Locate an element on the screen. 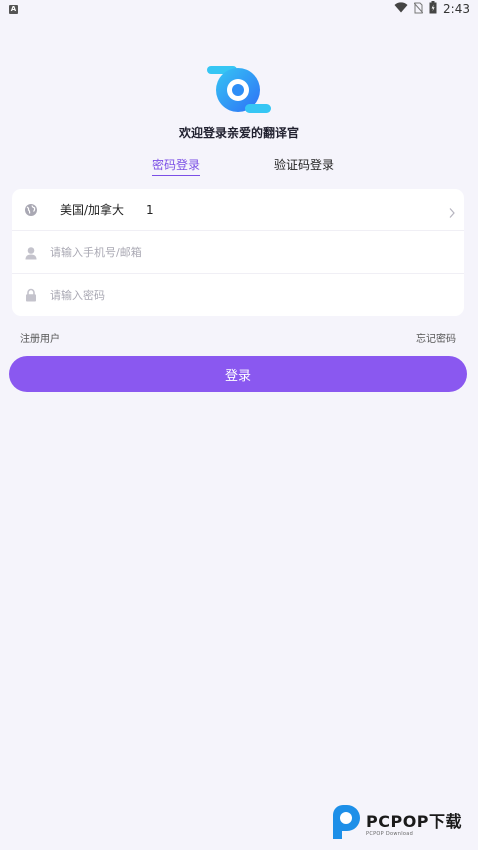 The height and width of the screenshot is (850, 478). register-link: 注册用户 is located at coordinates (40, 337).